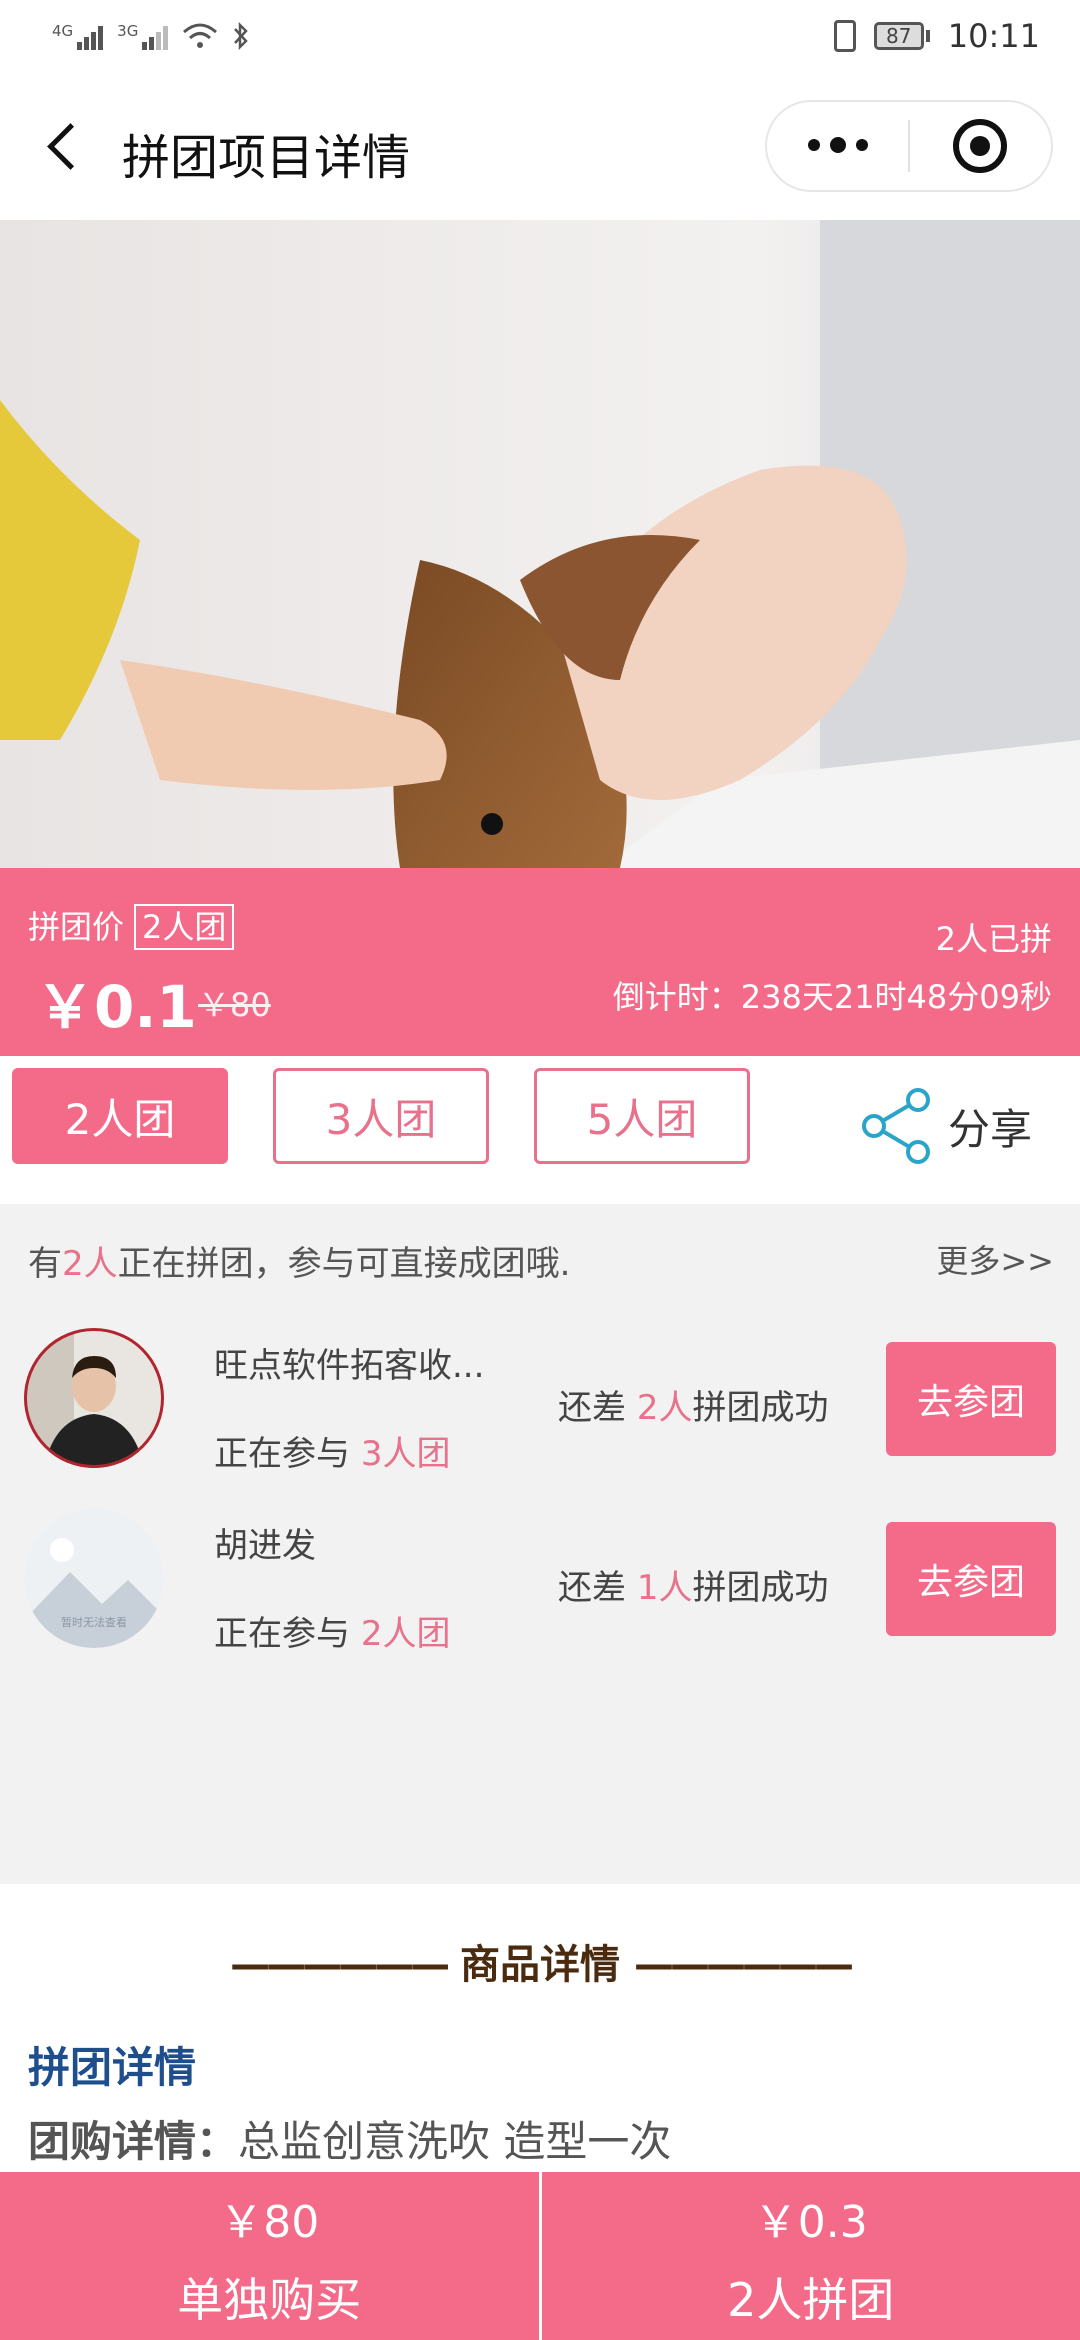 The height and width of the screenshot is (2340, 1080). I want to click on back-arrow-icon, so click(64, 146).